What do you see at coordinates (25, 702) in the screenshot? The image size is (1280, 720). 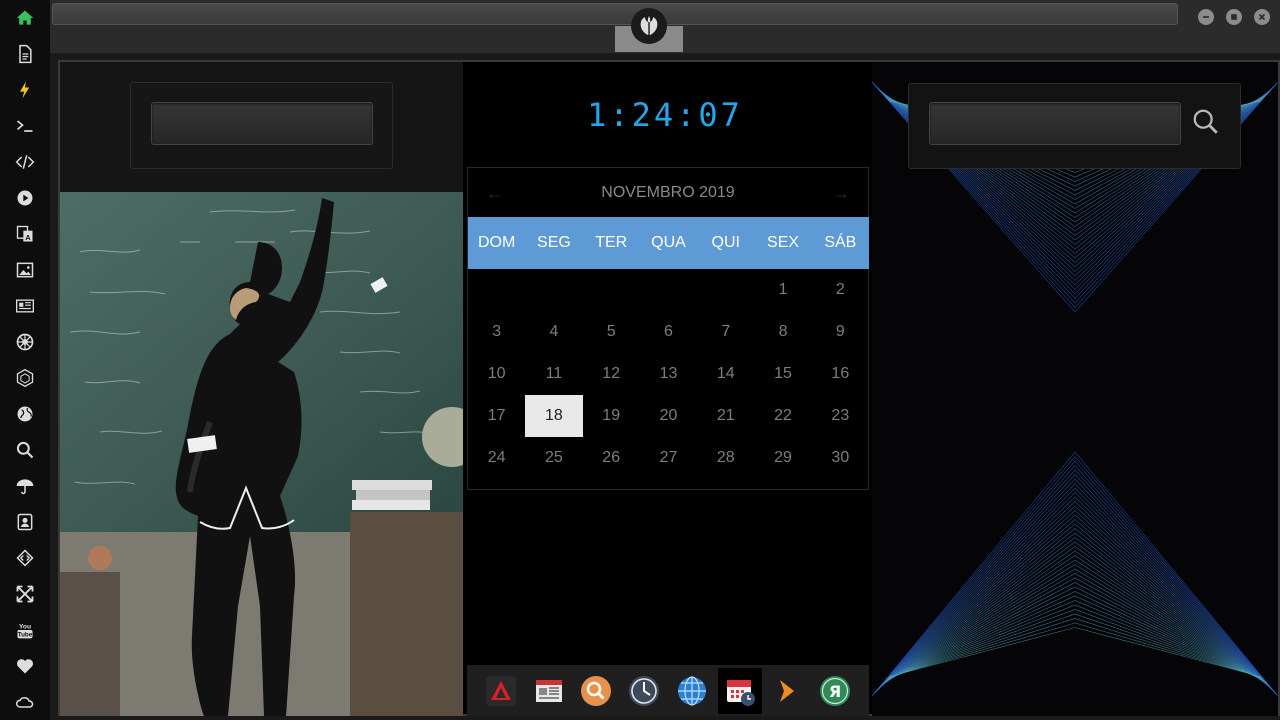 I see `cloud-icon` at bounding box center [25, 702].